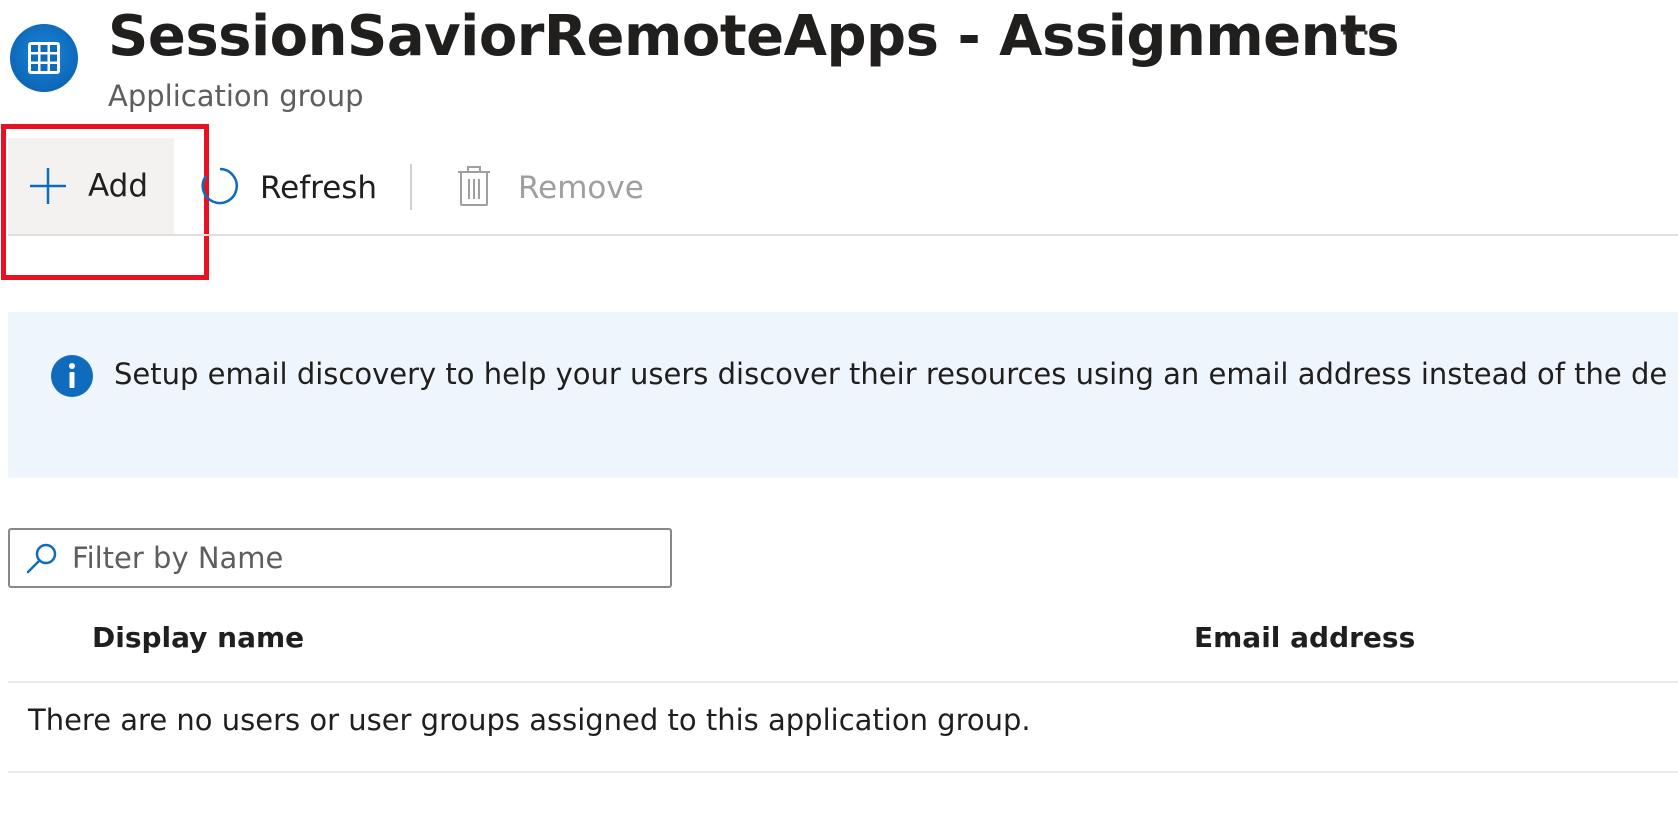  I want to click on refresh-button: Refresh, so click(286, 188).